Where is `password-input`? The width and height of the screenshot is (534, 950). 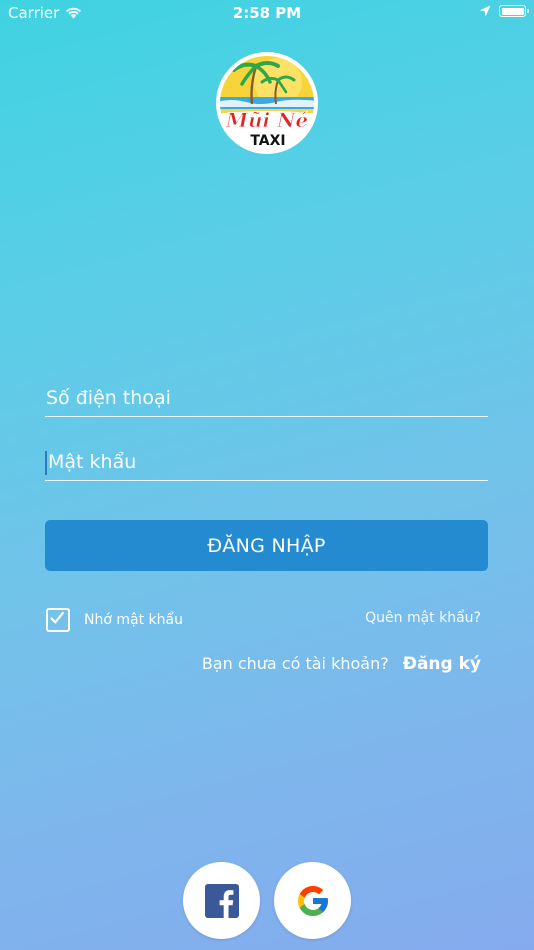 password-input is located at coordinates (268, 462).